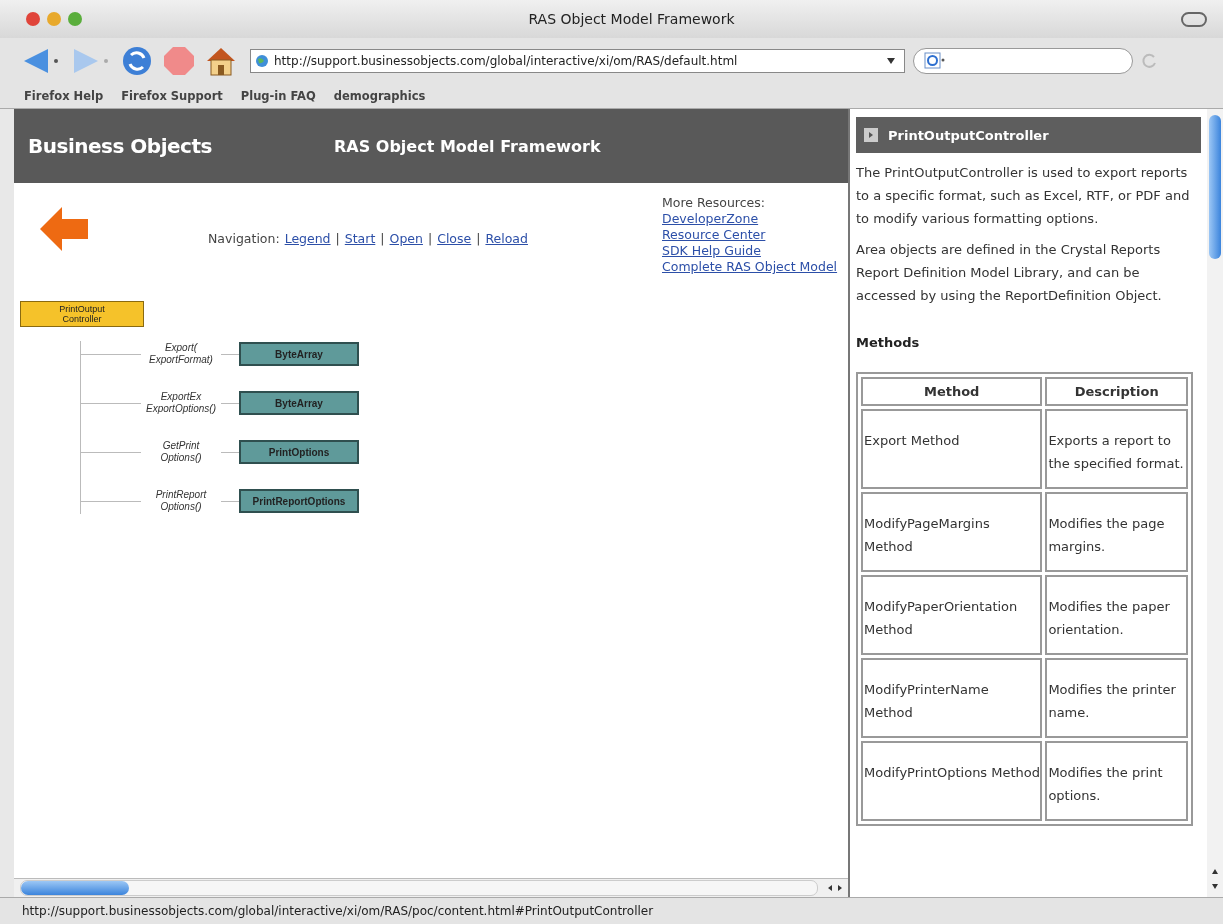  What do you see at coordinates (1116, 781) in the screenshot?
I see `table-cell: Modifies the print options.` at bounding box center [1116, 781].